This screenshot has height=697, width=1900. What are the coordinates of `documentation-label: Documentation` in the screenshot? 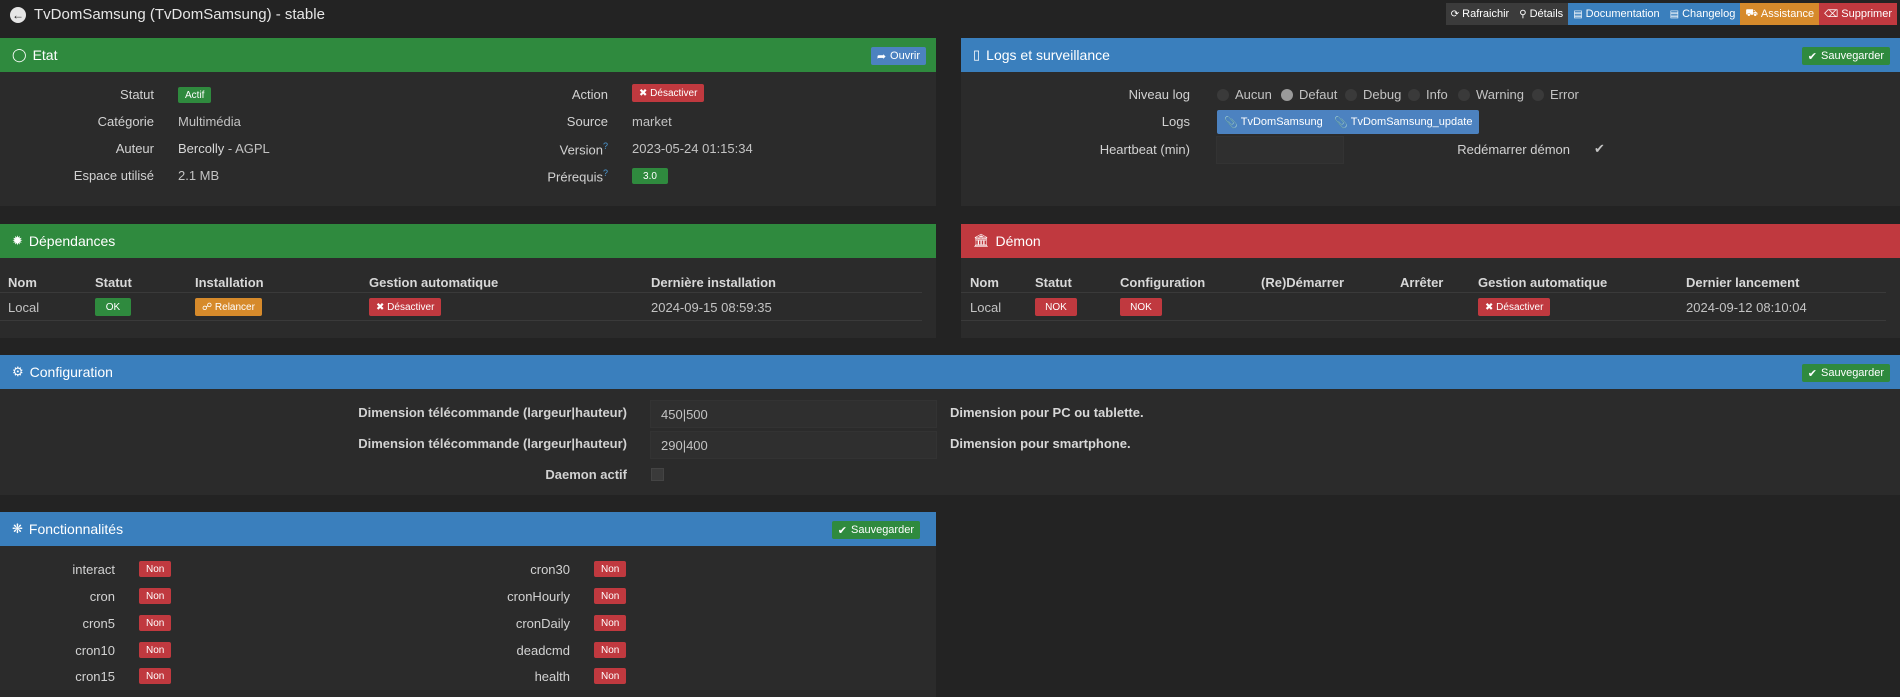 It's located at (1622, 14).